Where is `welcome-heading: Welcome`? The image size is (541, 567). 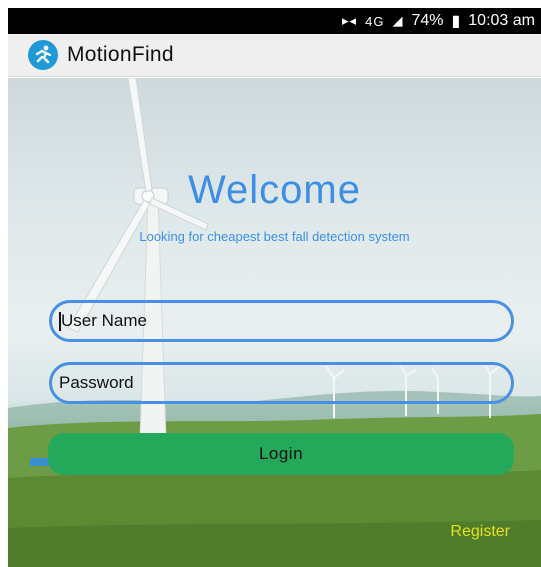
welcome-heading: Welcome is located at coordinates (274, 190).